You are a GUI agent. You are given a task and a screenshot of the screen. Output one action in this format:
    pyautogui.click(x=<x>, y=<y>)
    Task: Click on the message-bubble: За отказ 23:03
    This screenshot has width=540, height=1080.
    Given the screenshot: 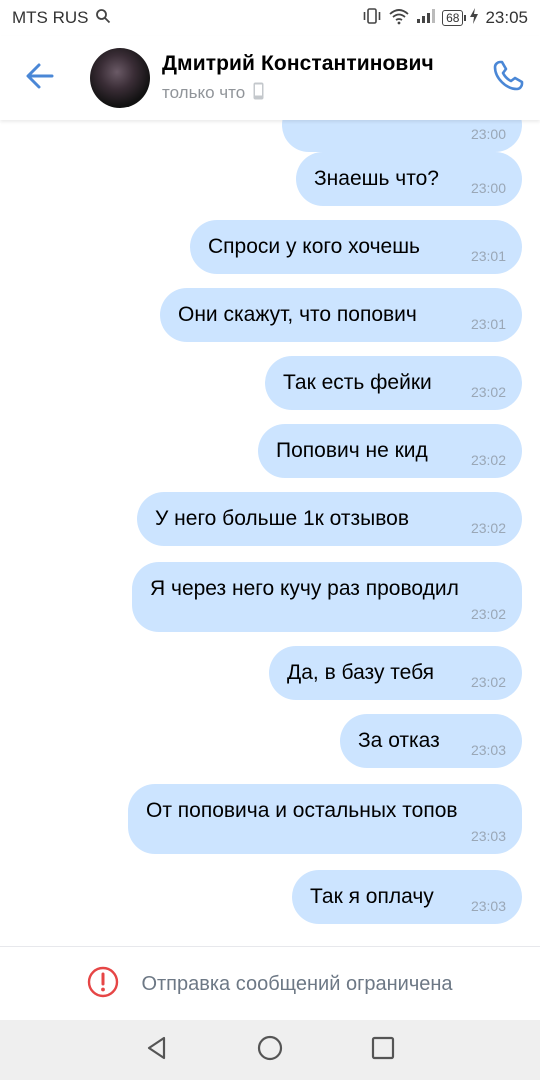 What is the action you would take?
    pyautogui.click(x=431, y=741)
    